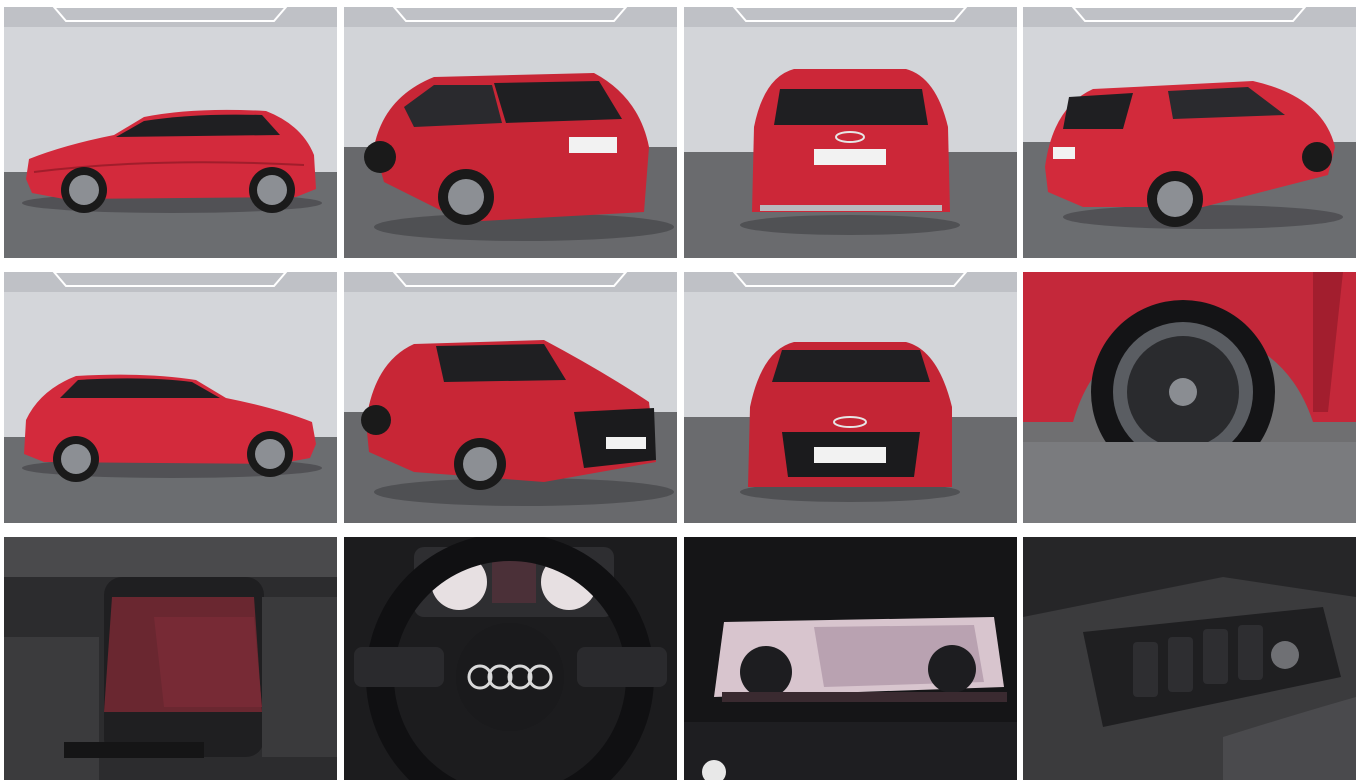  I want to click on photo-steering-wheel, so click(510, 658).